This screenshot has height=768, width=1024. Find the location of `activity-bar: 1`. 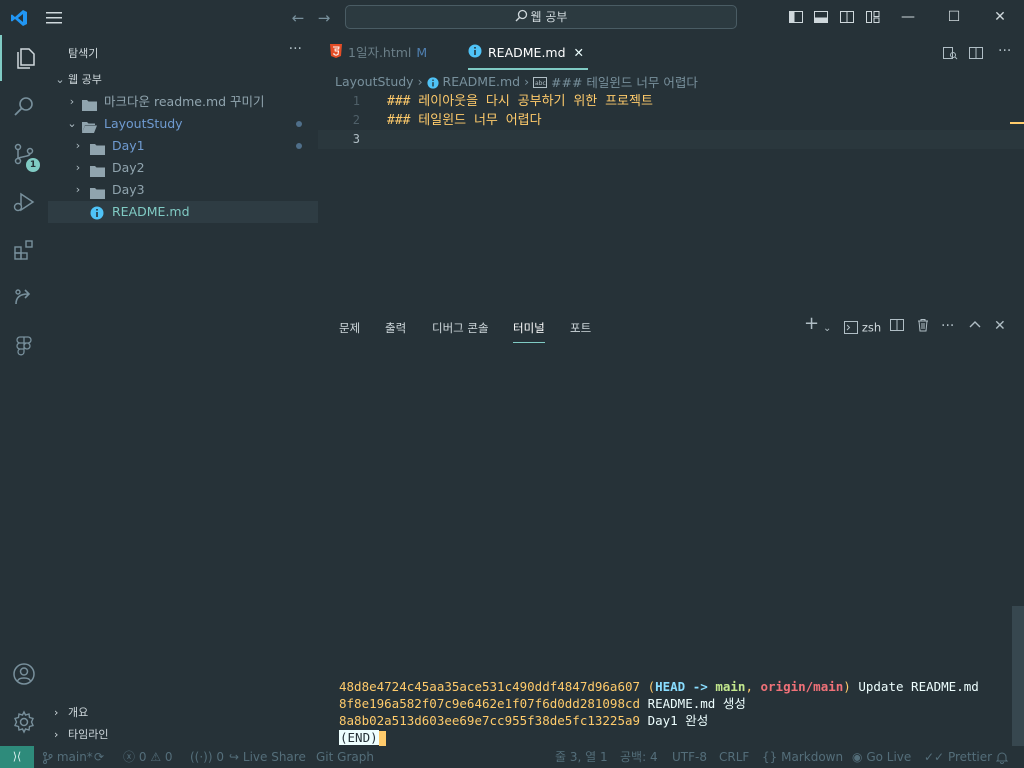

activity-bar: 1 is located at coordinates (24, 390).